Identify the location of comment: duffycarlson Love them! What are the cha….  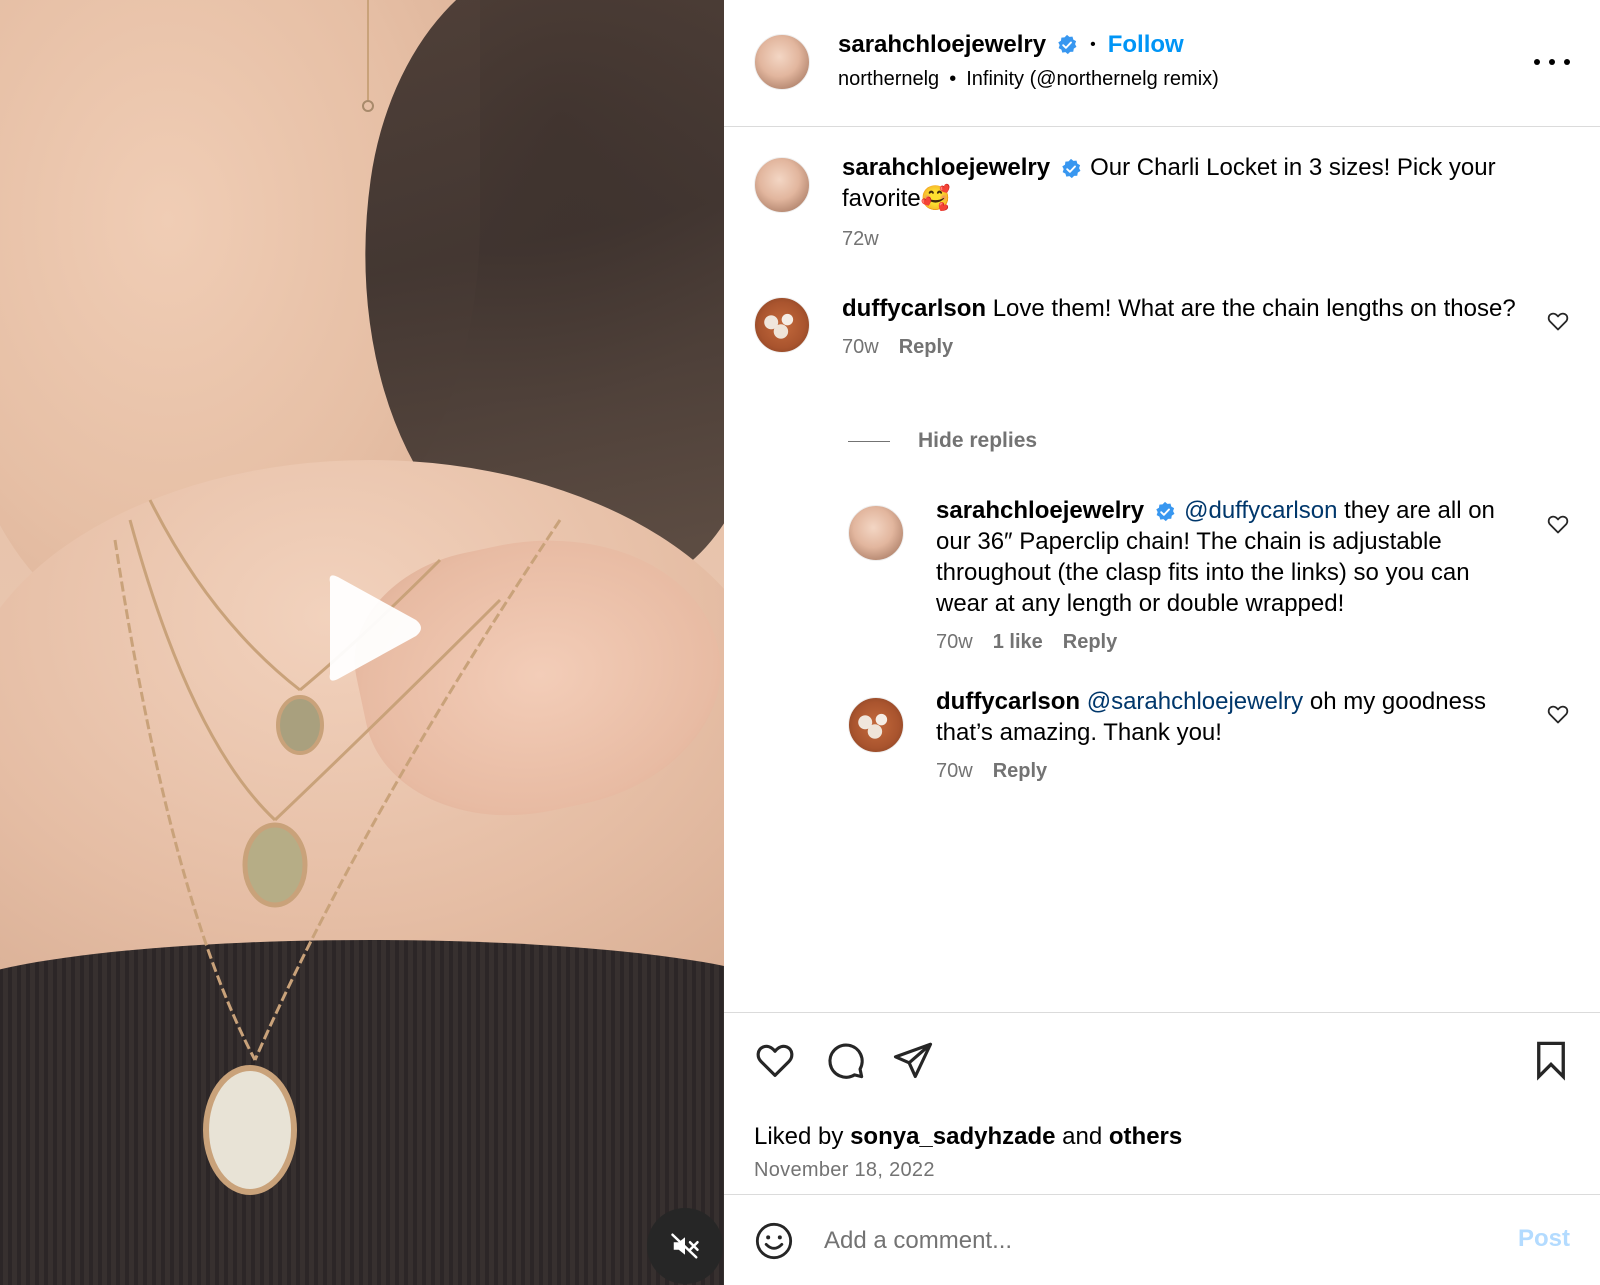
(1182, 326).